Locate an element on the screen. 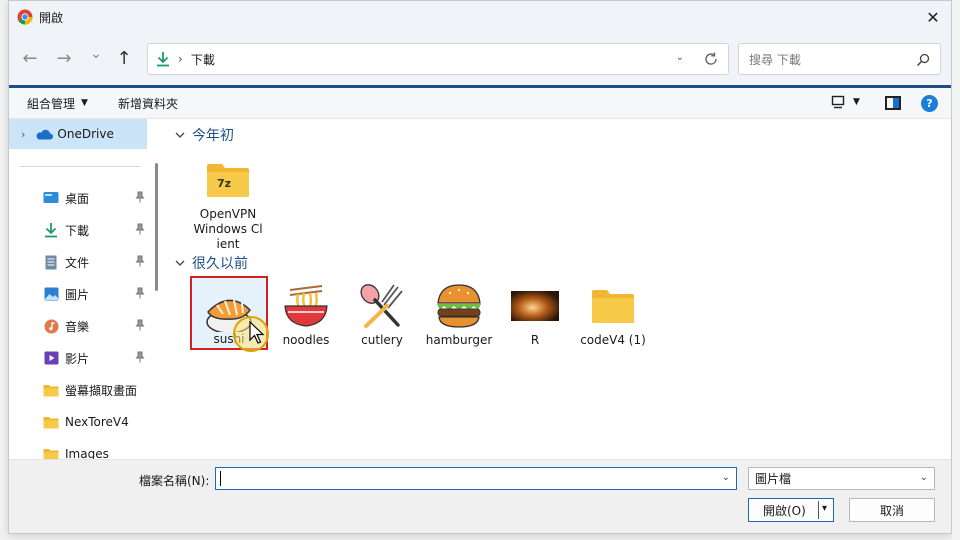 The height and width of the screenshot is (540, 960). sidebar-item-nextorev4: NexToreV4 is located at coordinates (81, 422).